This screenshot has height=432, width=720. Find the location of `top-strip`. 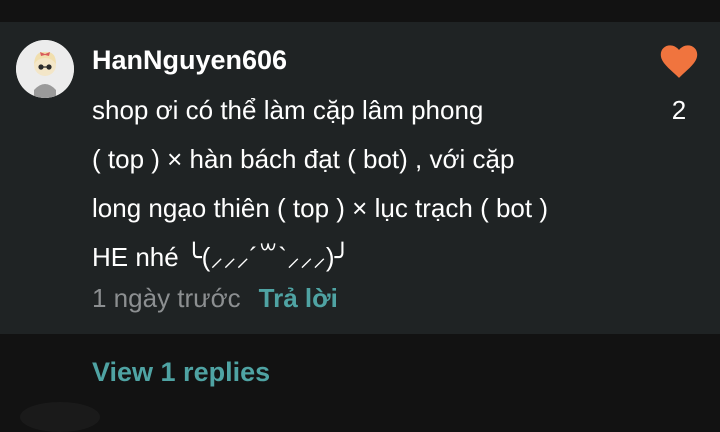

top-strip is located at coordinates (360, 11).